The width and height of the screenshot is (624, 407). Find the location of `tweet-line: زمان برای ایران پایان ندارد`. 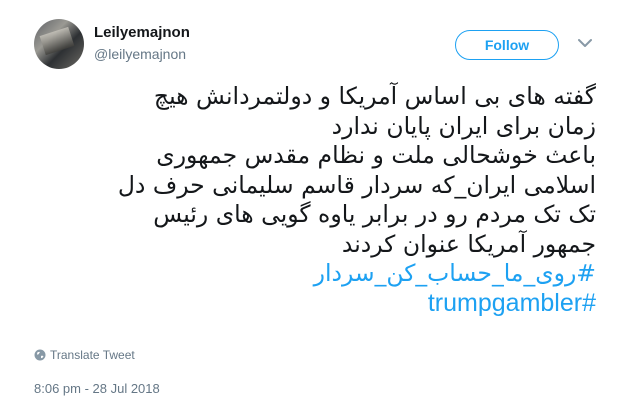

tweet-line: زمان برای ایران پایان ندارد is located at coordinates (463, 125).